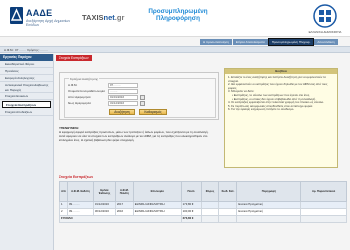  Describe the element at coordinates (123, 97) in the screenshot. I see `from-date-field: 01/01/2016` at that location.